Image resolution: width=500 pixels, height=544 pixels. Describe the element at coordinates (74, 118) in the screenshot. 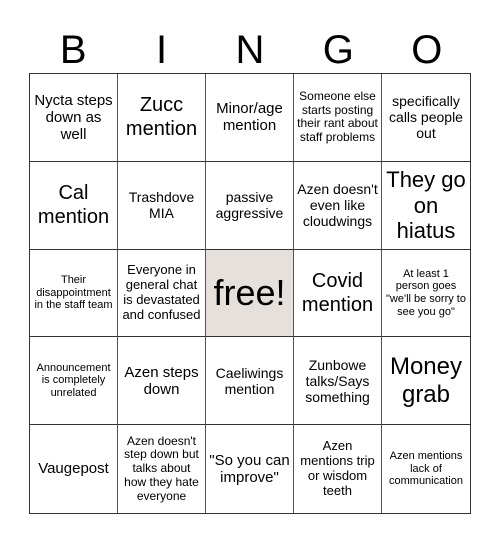

I see `bingo-cell: Nycta steps down as well` at that location.